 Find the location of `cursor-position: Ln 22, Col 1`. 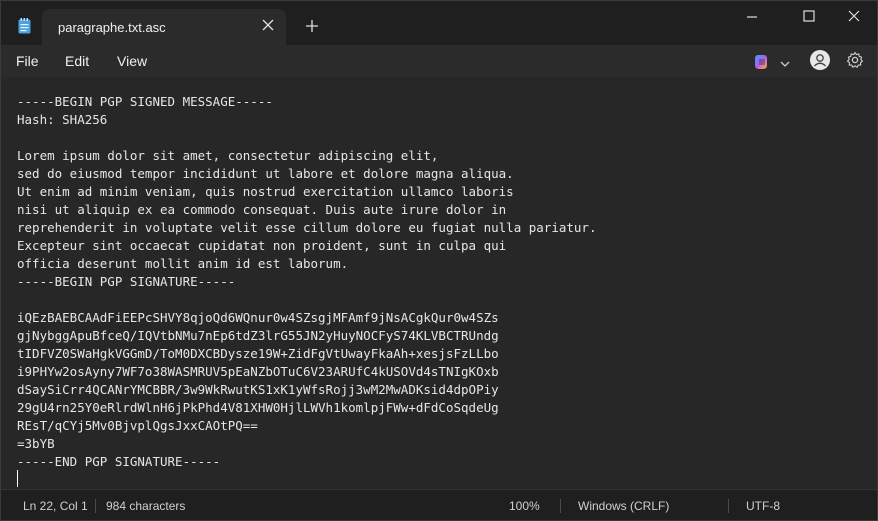

cursor-position: Ln 22, Col 1 is located at coordinates (55, 506).